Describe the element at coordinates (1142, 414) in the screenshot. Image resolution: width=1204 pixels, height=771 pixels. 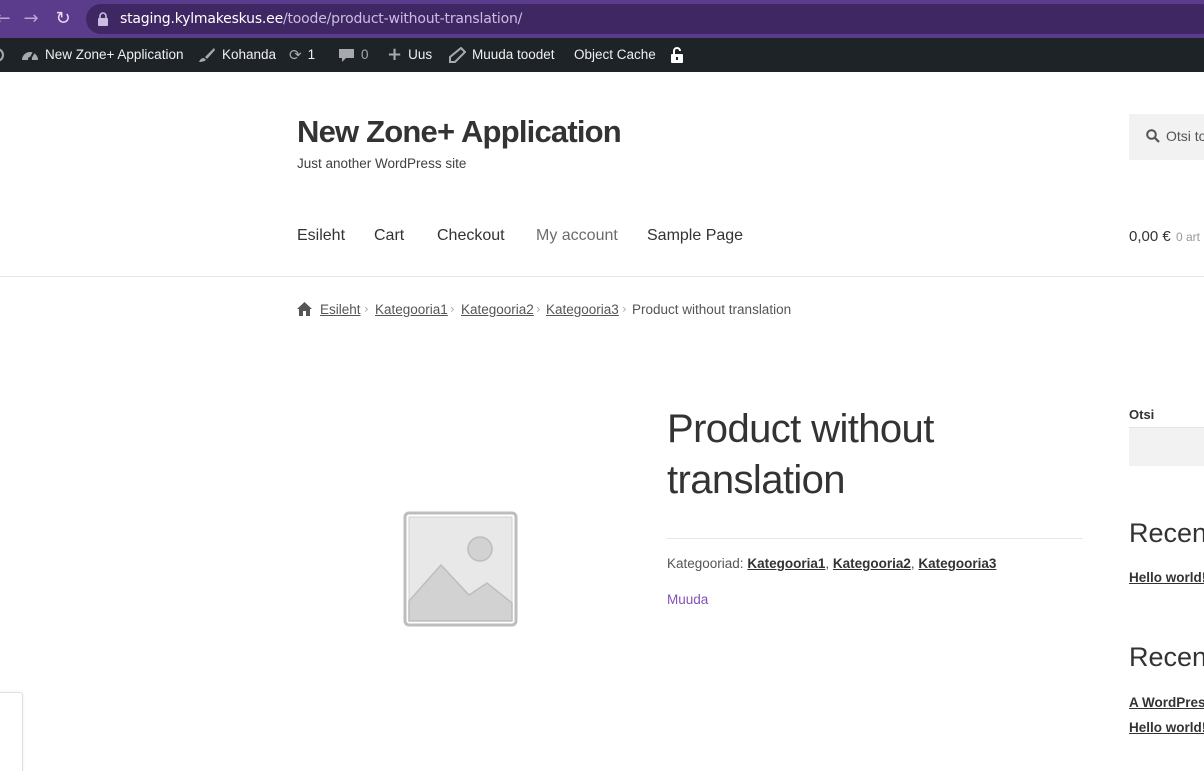
I see `sidebar-search-label: Otsi` at that location.